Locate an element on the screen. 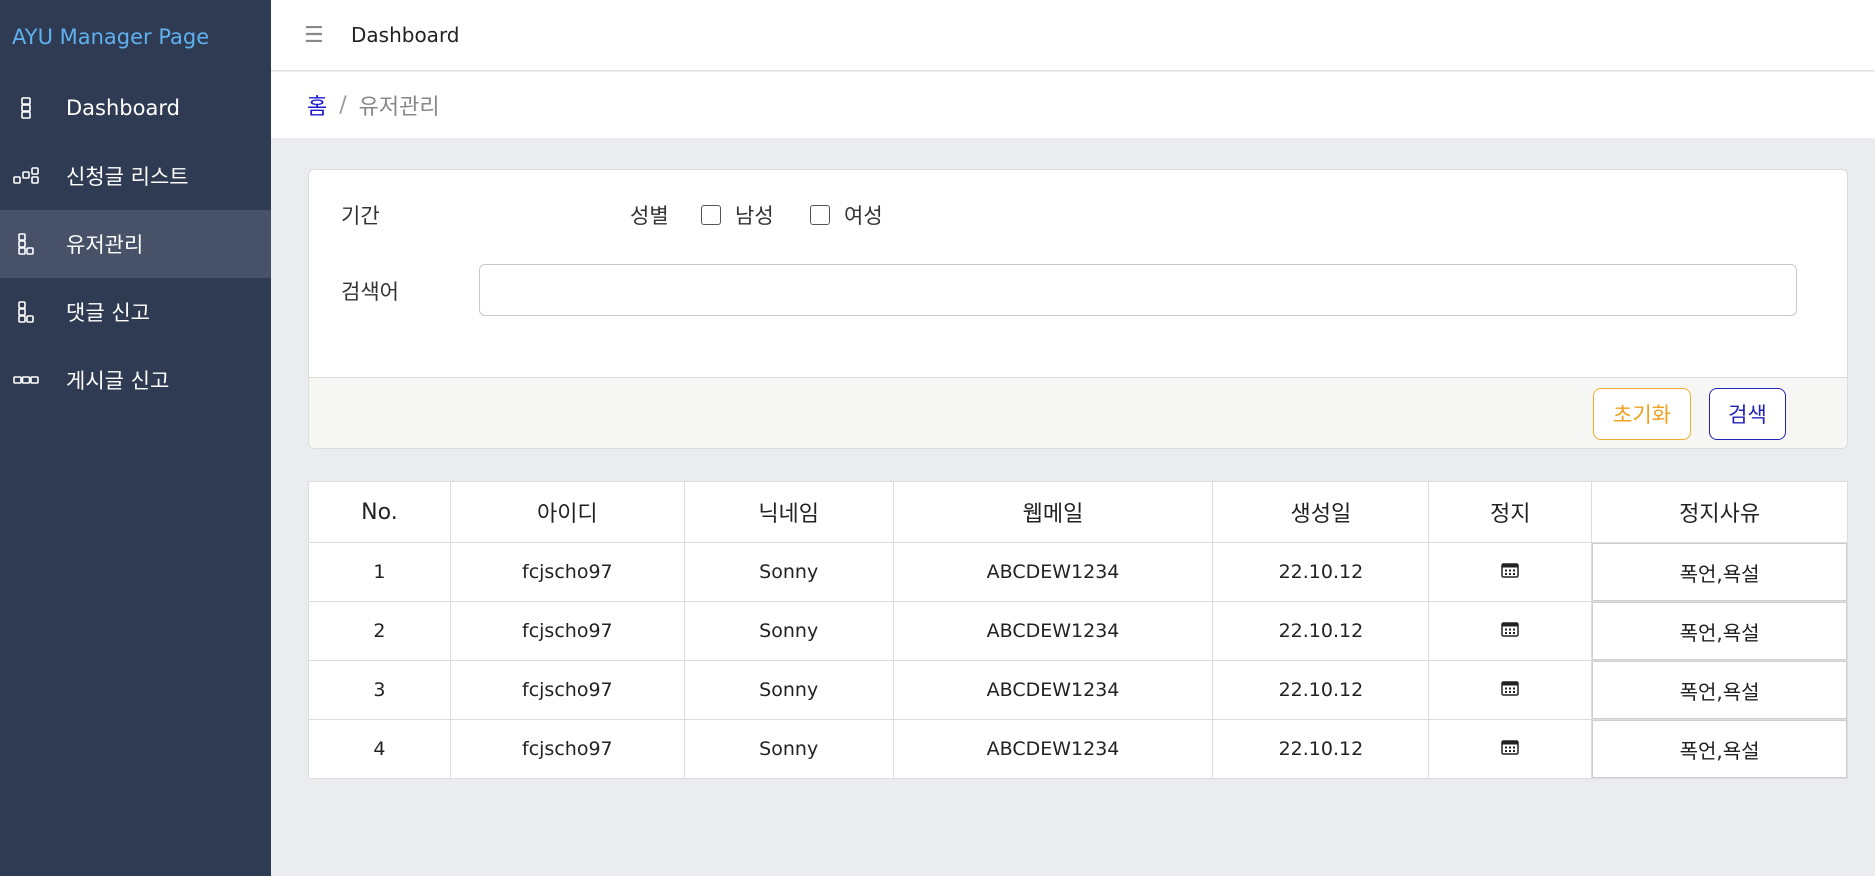 Image resolution: width=1875 pixels, height=876 pixels. column-header-id: 아이디 is located at coordinates (567, 512).